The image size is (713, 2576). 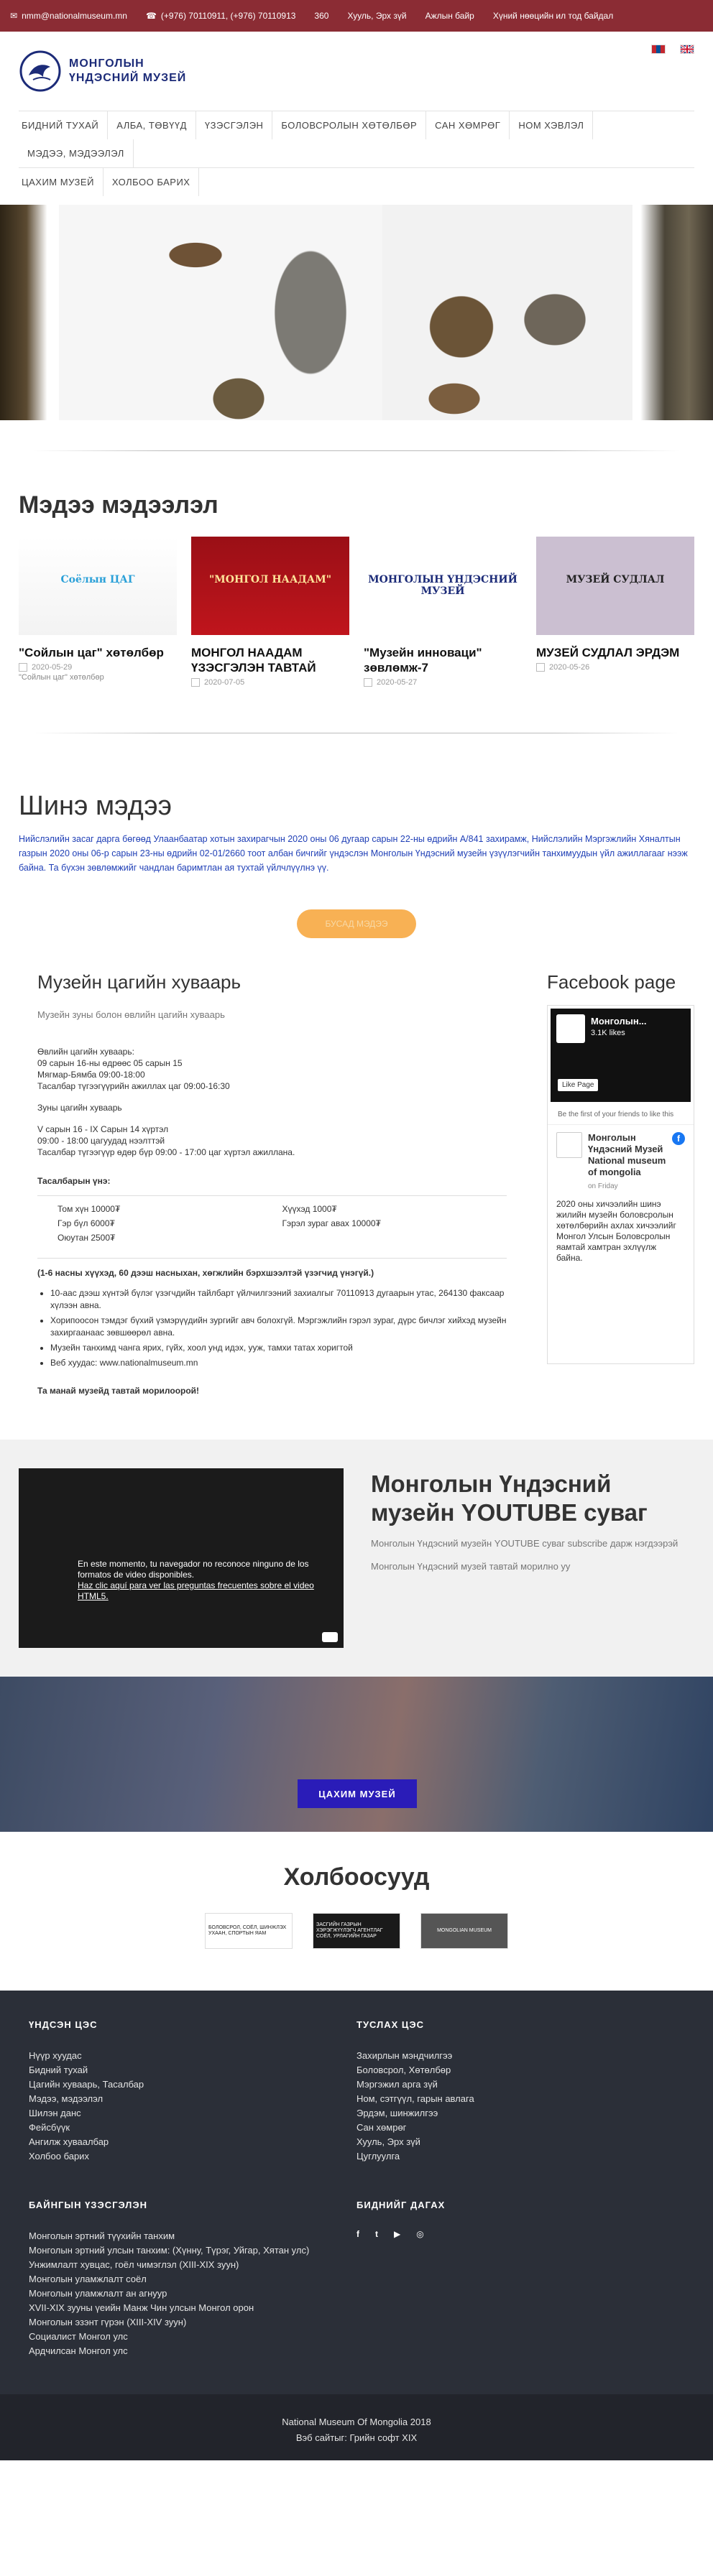 I want to click on facebook-icon: f, so click(x=357, y=2234).